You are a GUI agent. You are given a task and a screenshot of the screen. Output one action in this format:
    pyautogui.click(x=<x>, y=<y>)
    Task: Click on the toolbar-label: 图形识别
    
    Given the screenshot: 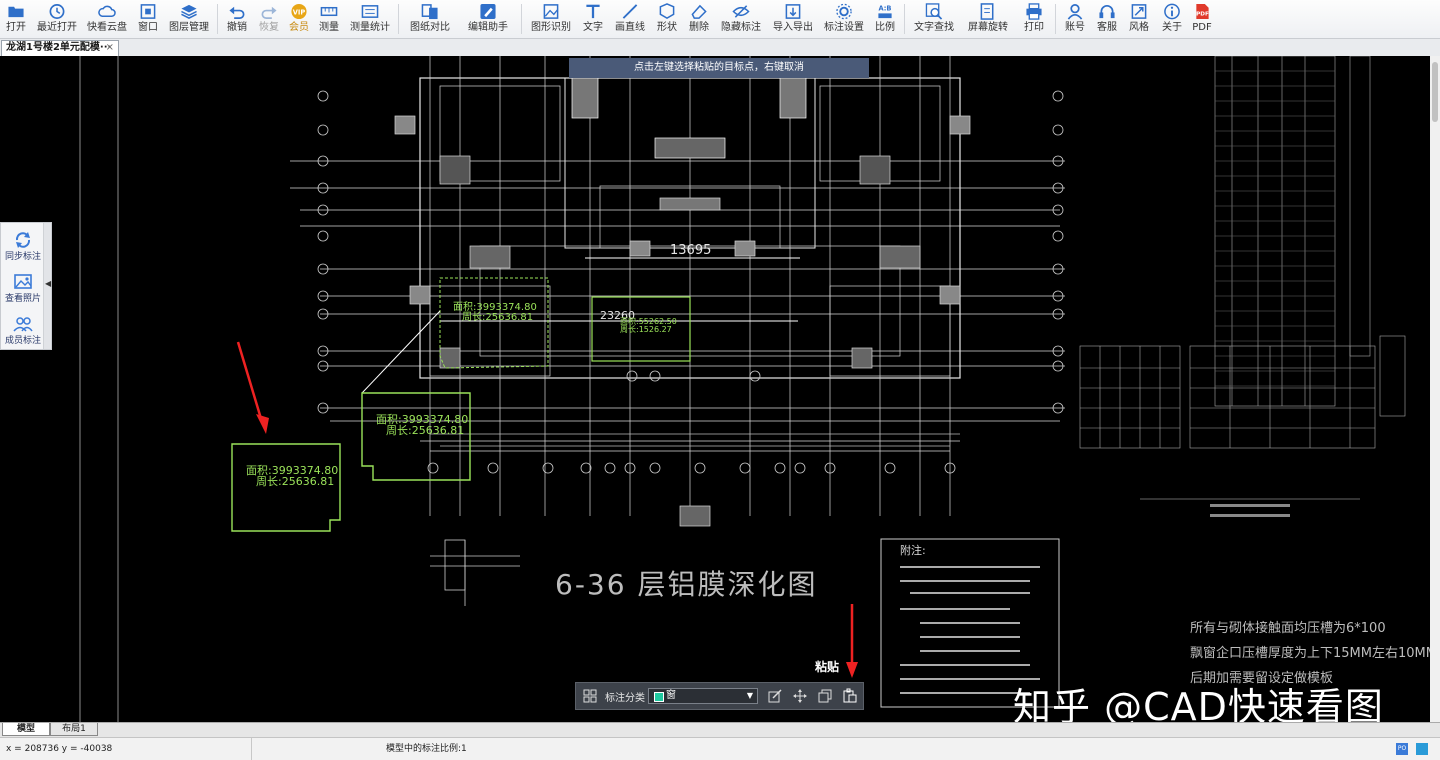 What is the action you would take?
    pyautogui.click(x=551, y=27)
    